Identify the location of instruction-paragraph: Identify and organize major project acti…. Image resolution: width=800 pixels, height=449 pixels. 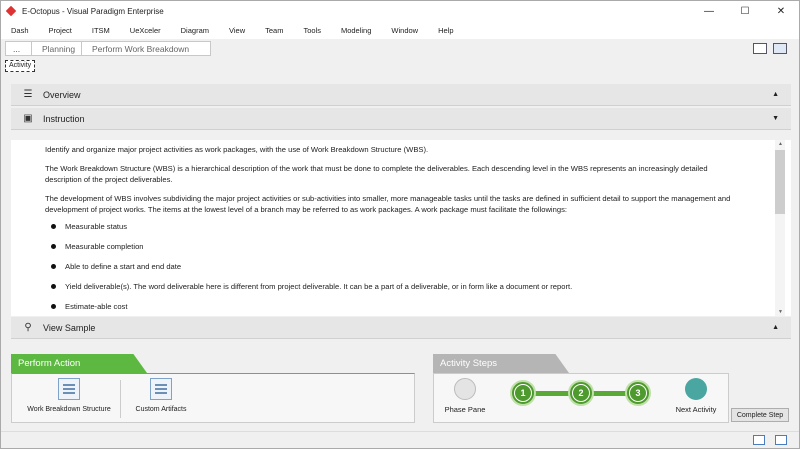
(237, 149).